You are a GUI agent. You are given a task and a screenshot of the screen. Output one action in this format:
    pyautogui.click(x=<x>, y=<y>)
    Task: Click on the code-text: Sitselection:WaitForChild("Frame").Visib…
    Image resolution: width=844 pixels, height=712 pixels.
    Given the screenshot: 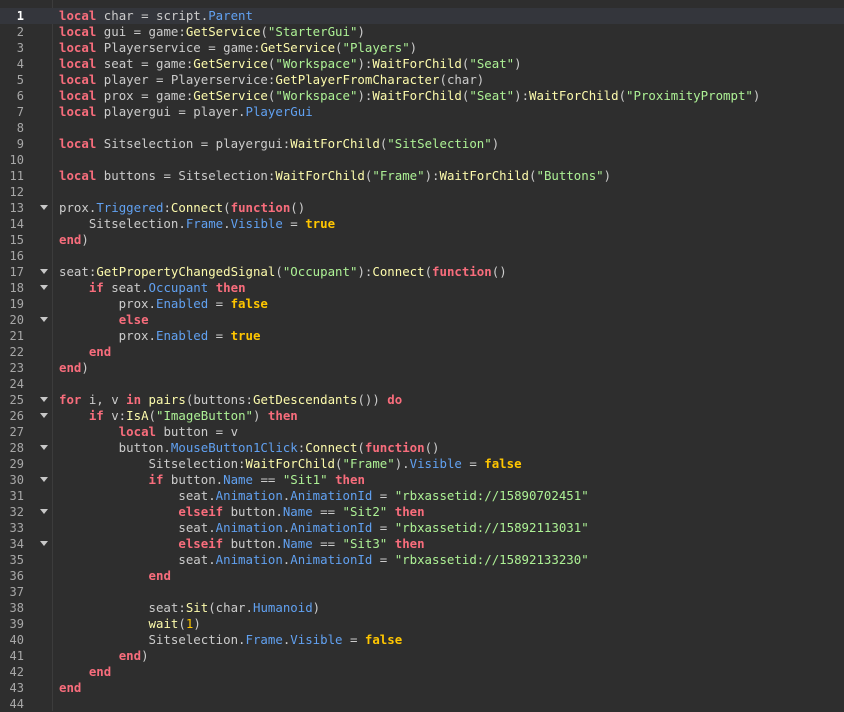 What is the action you would take?
    pyautogui.click(x=290, y=464)
    